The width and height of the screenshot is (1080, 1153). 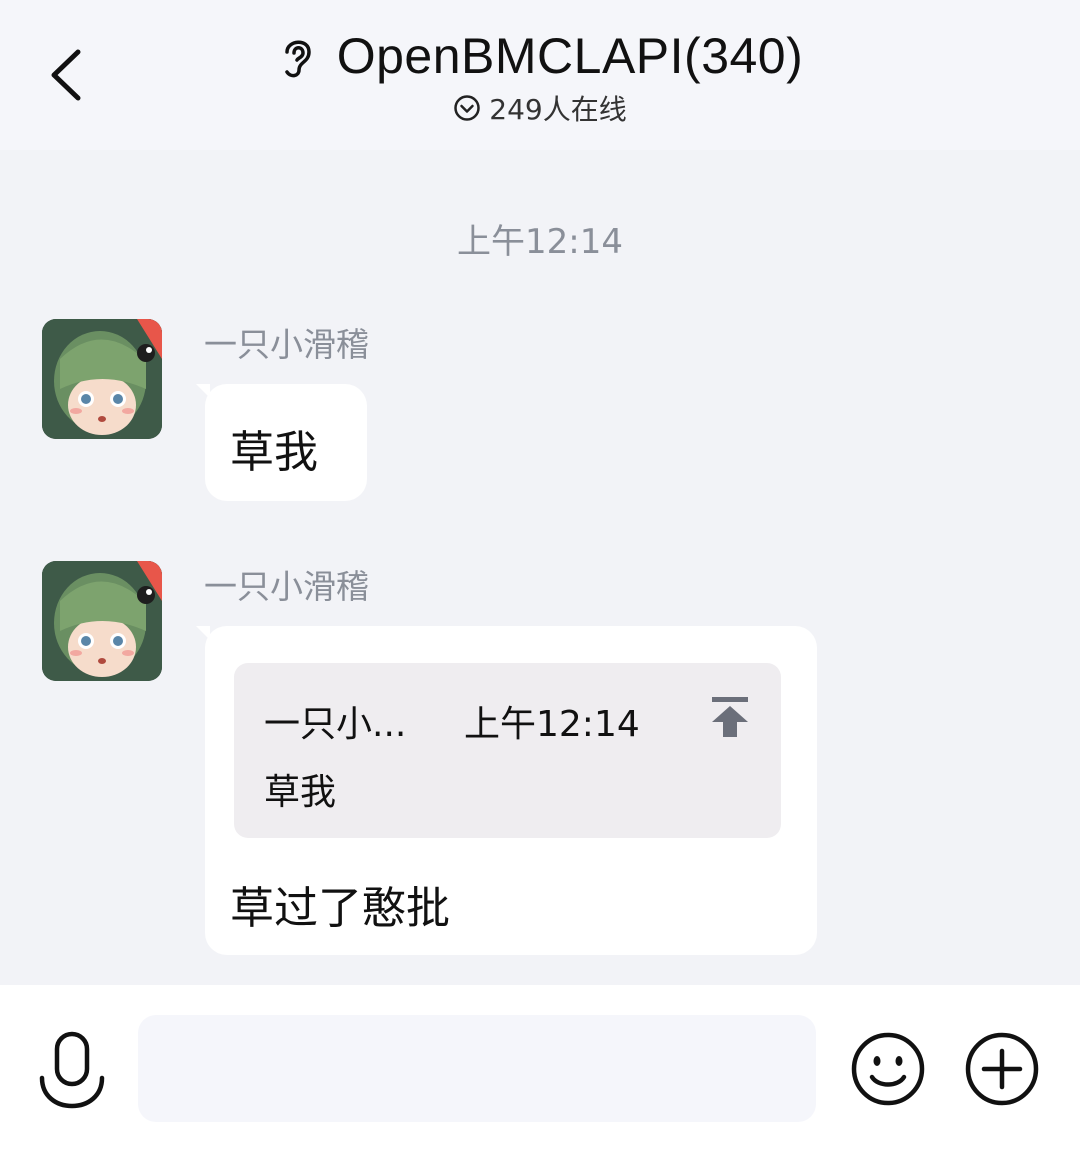 What do you see at coordinates (467, 108) in the screenshot?
I see `chevron-down-circle-icon` at bounding box center [467, 108].